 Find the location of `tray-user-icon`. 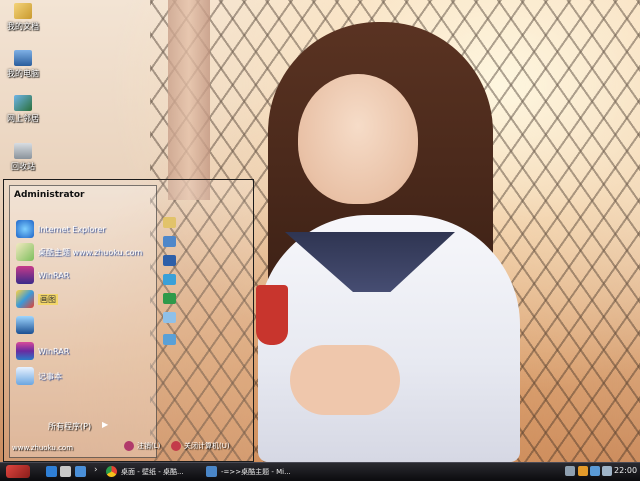

tray-user-icon is located at coordinates (583, 471).